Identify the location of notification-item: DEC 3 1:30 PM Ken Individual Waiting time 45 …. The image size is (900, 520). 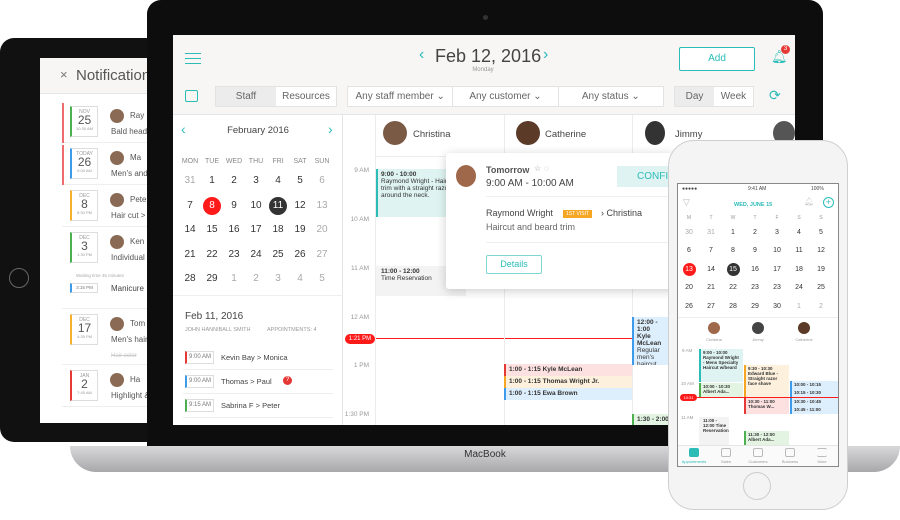
(106, 269).